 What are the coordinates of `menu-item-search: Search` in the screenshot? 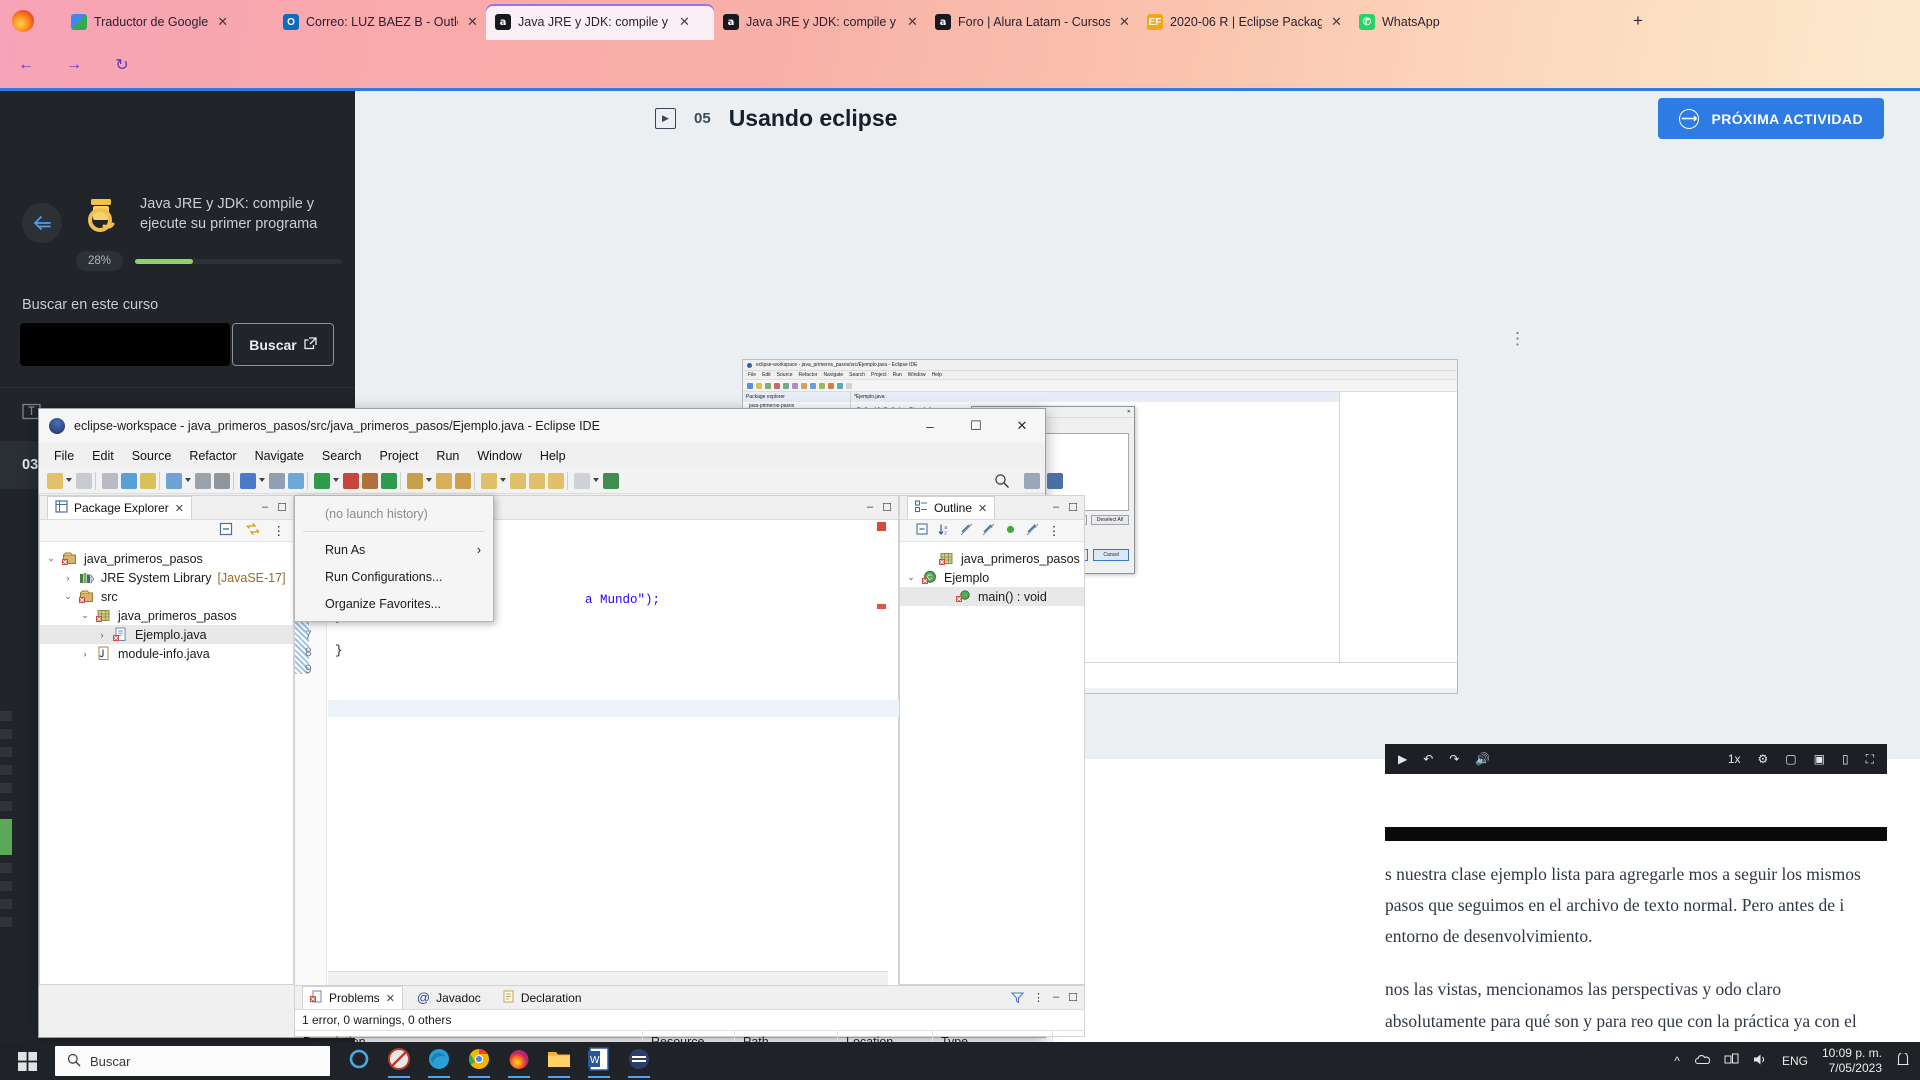 It's located at (342, 456).